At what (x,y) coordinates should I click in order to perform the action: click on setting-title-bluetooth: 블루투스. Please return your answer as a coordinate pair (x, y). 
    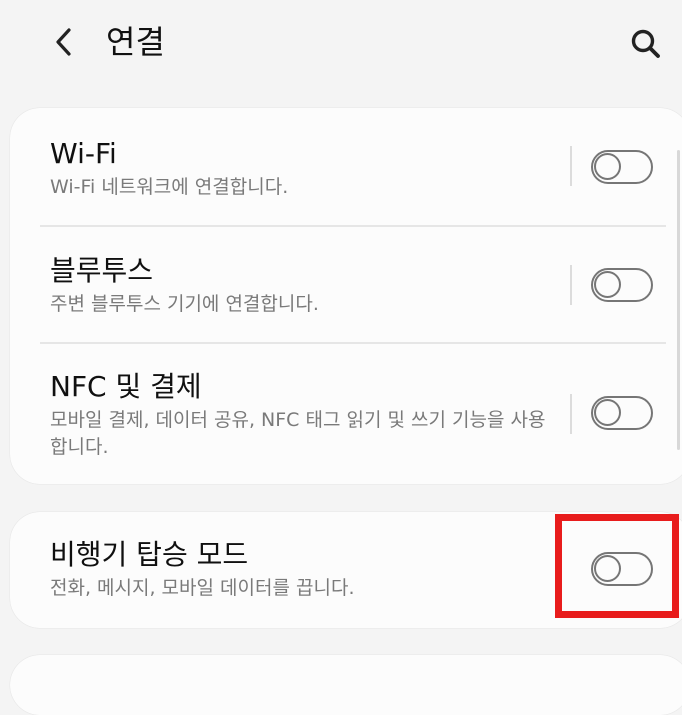
    Looking at the image, I should click on (102, 270).